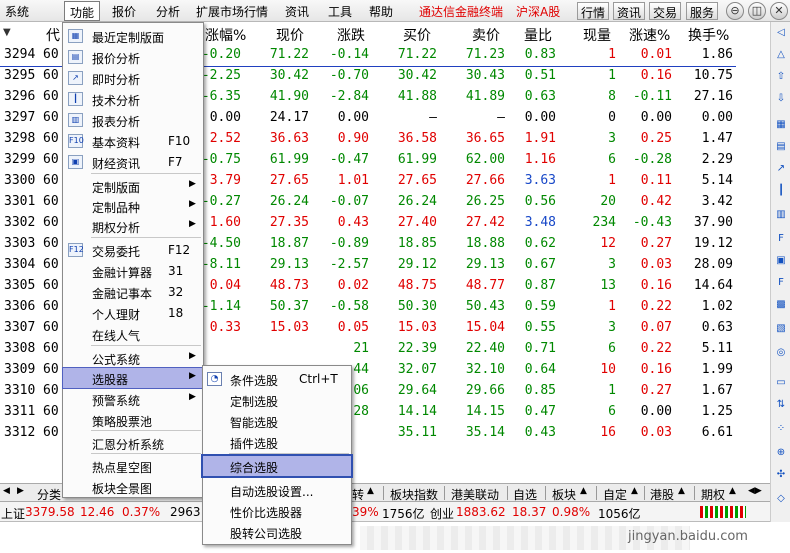  Describe the element at coordinates (564, 494) in the screenshot. I see `tab-sector: 板块` at that location.